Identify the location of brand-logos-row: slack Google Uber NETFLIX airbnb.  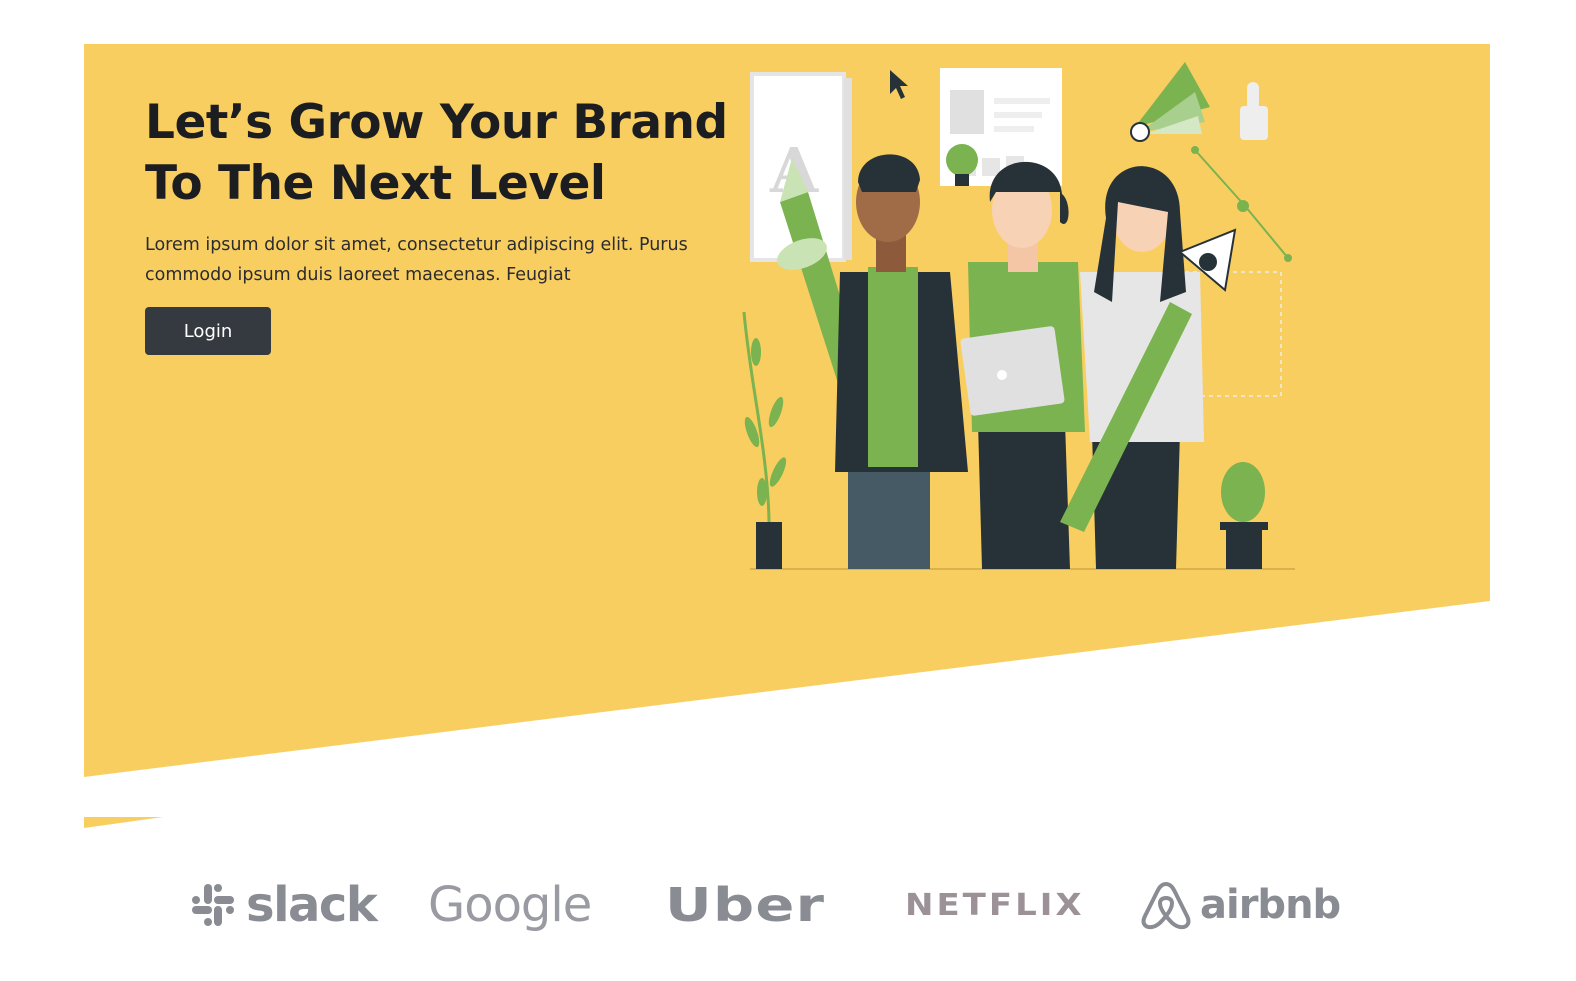
(788, 905).